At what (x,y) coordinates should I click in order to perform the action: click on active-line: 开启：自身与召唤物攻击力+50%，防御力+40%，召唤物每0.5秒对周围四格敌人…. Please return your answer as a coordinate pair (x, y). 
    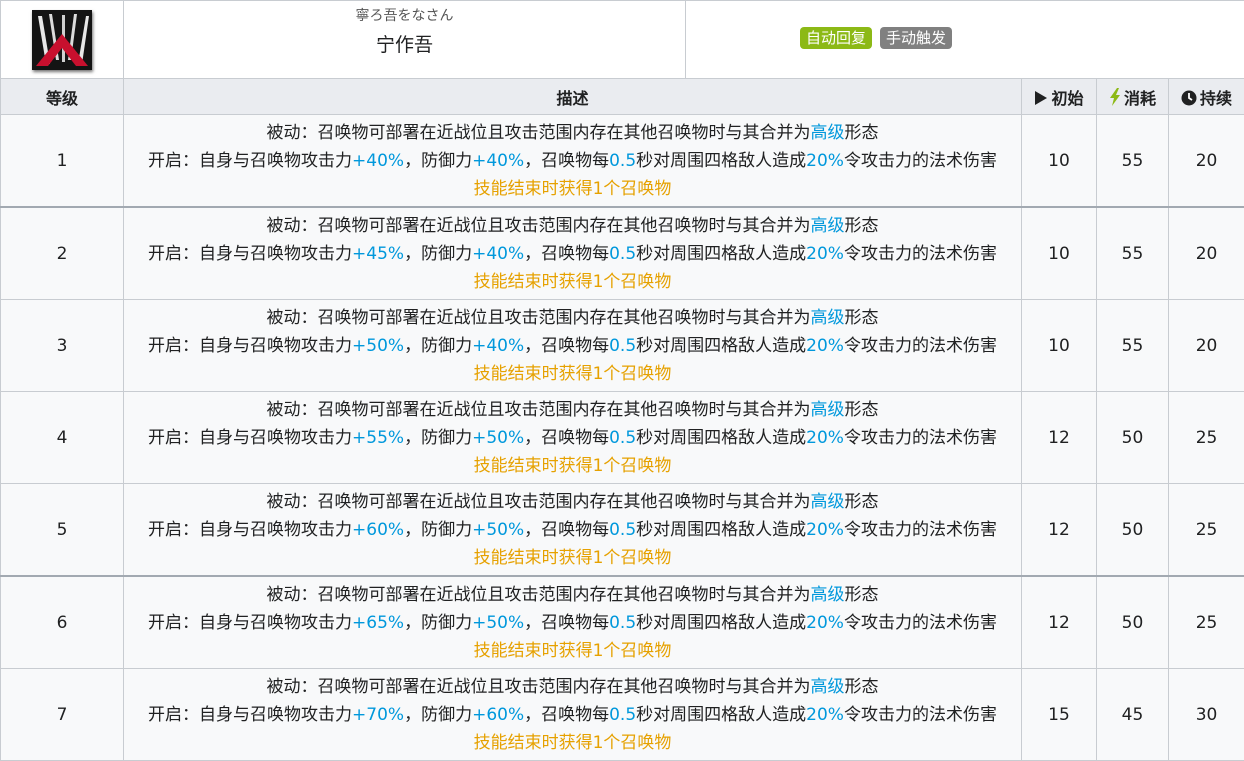
    Looking at the image, I should click on (572, 346).